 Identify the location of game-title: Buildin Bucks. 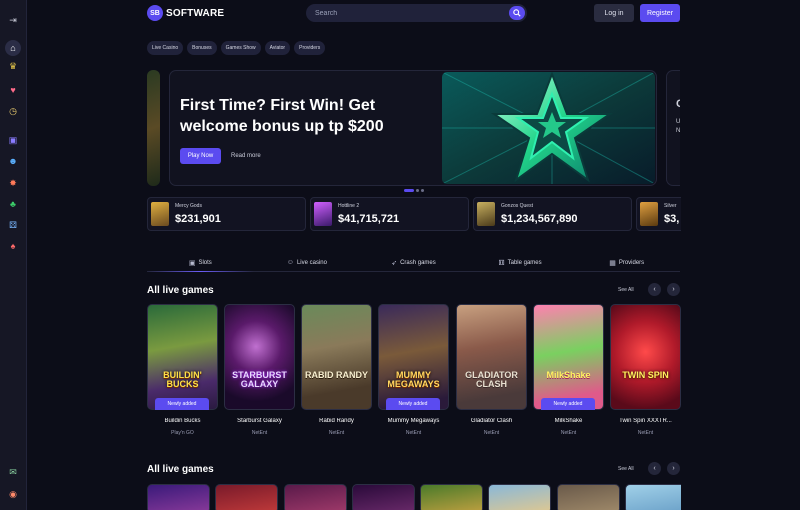
(182, 421).